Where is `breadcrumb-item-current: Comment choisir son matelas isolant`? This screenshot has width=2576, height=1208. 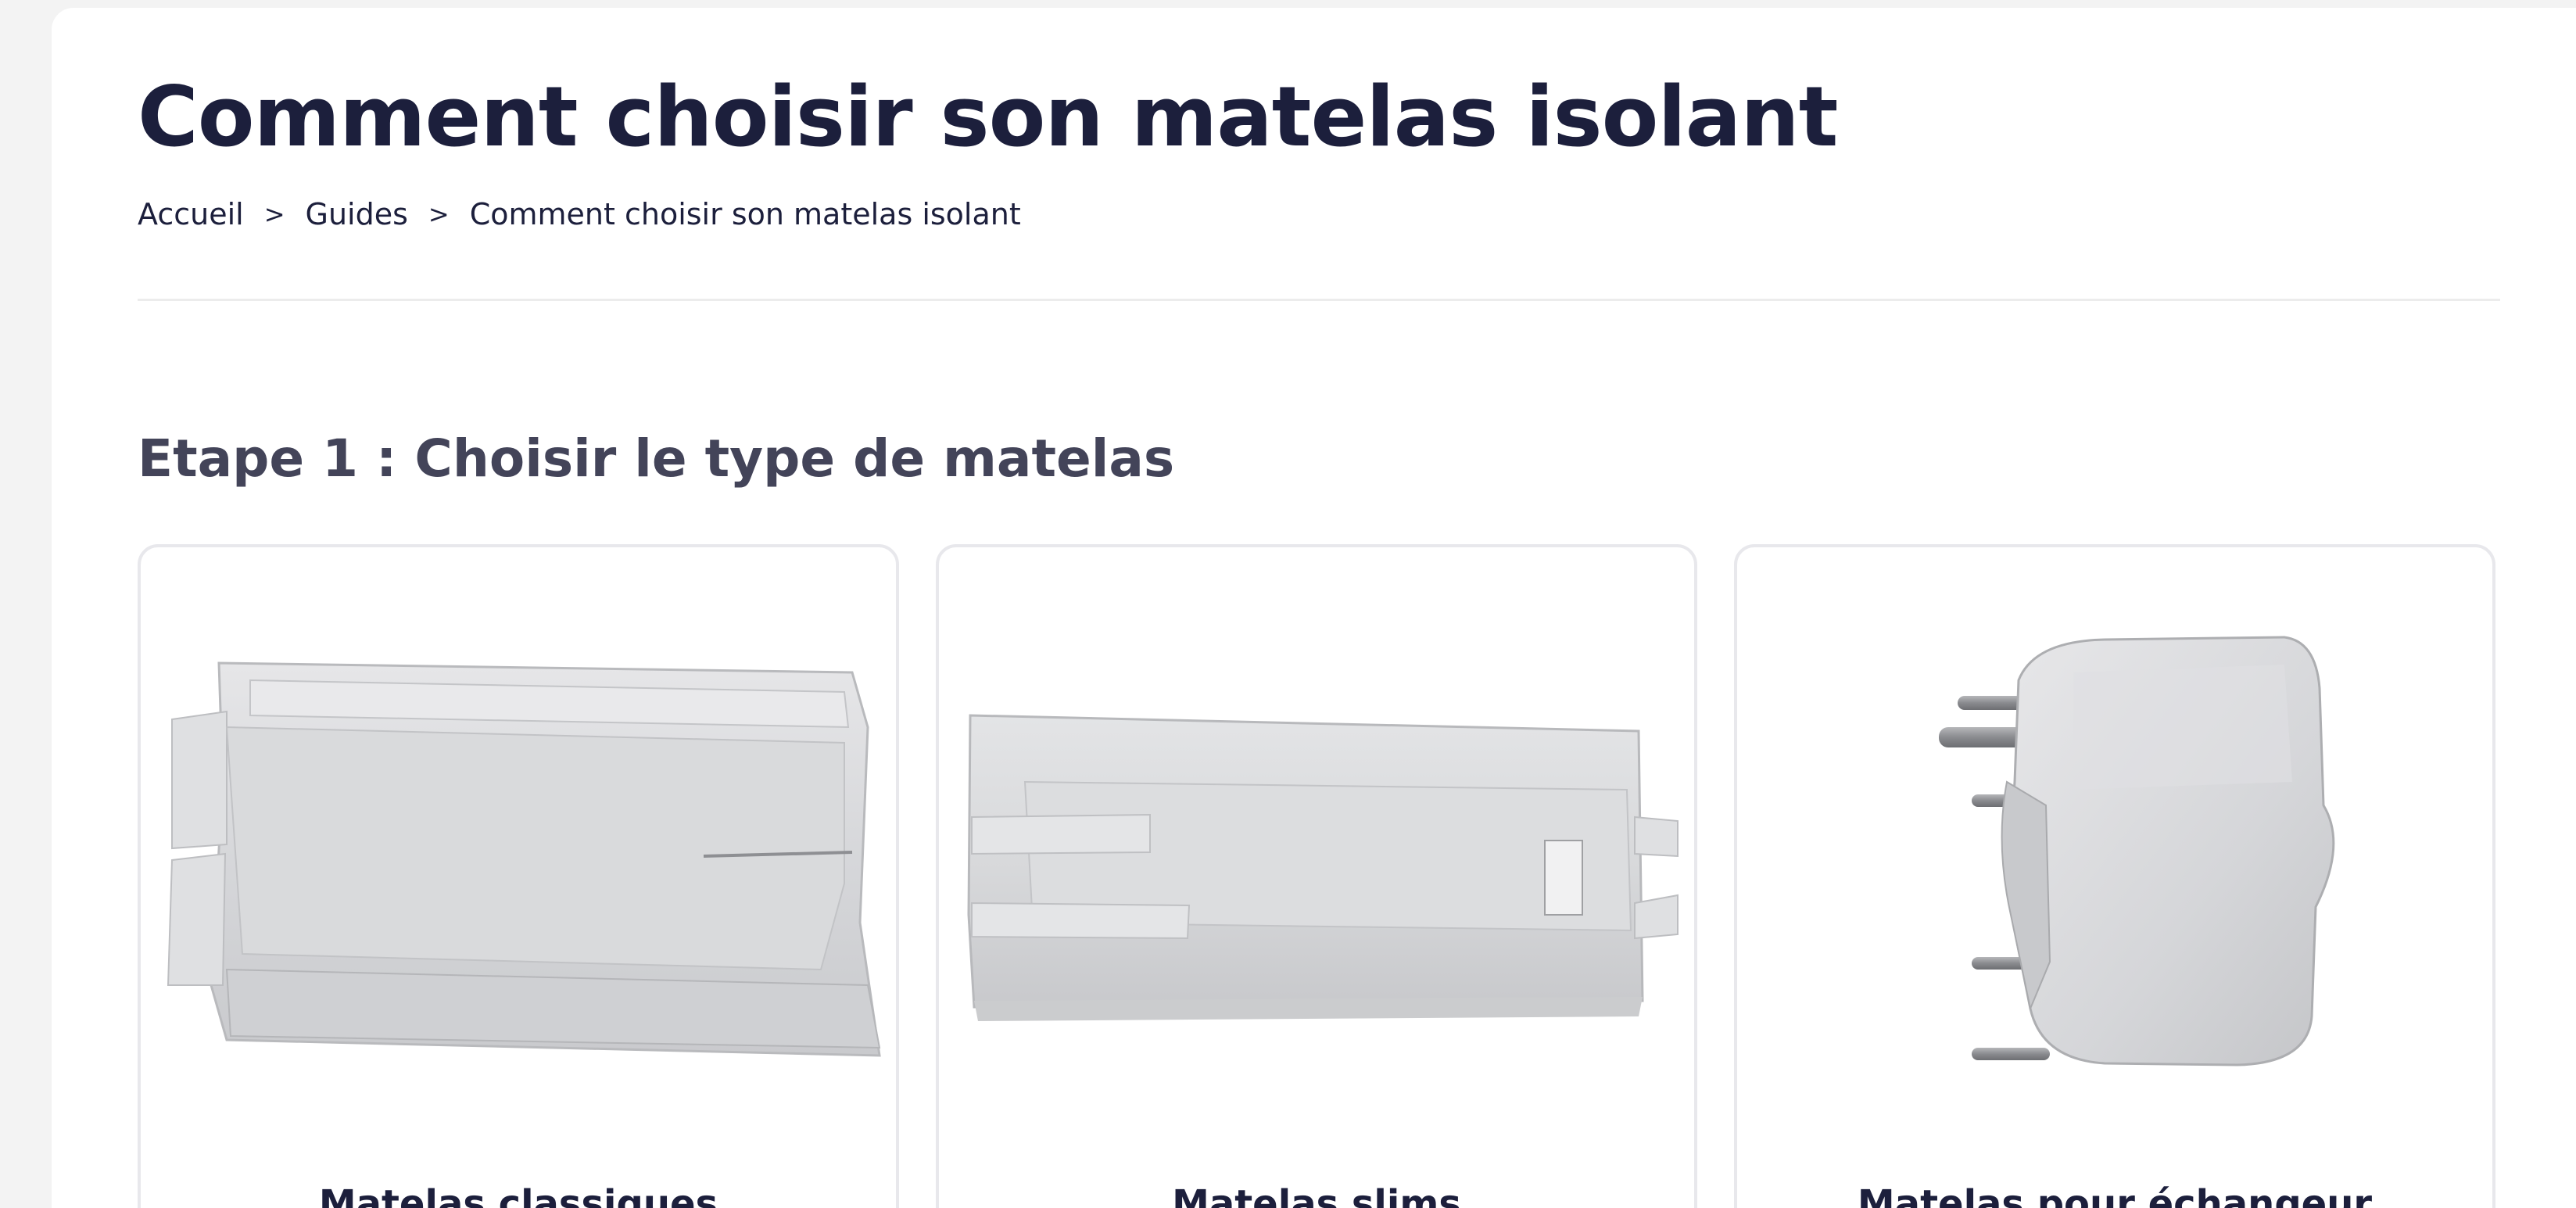 breadcrumb-item-current: Comment choisir son matelas isolant is located at coordinates (745, 214).